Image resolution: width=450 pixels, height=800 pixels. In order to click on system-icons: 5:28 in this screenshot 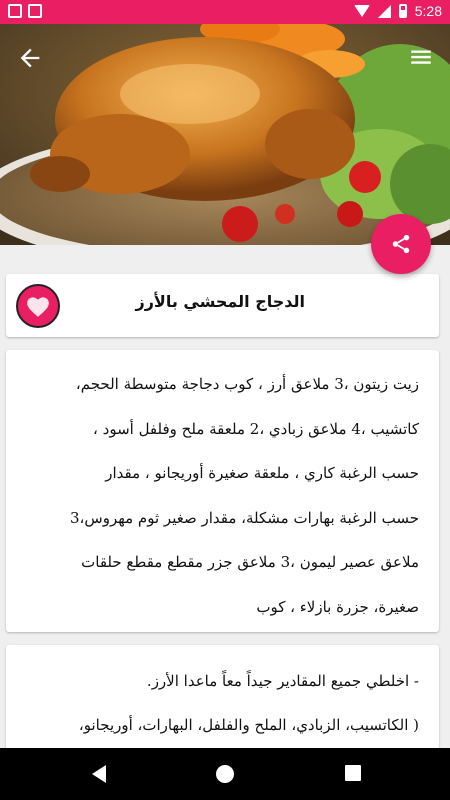, I will do `click(397, 11)`.